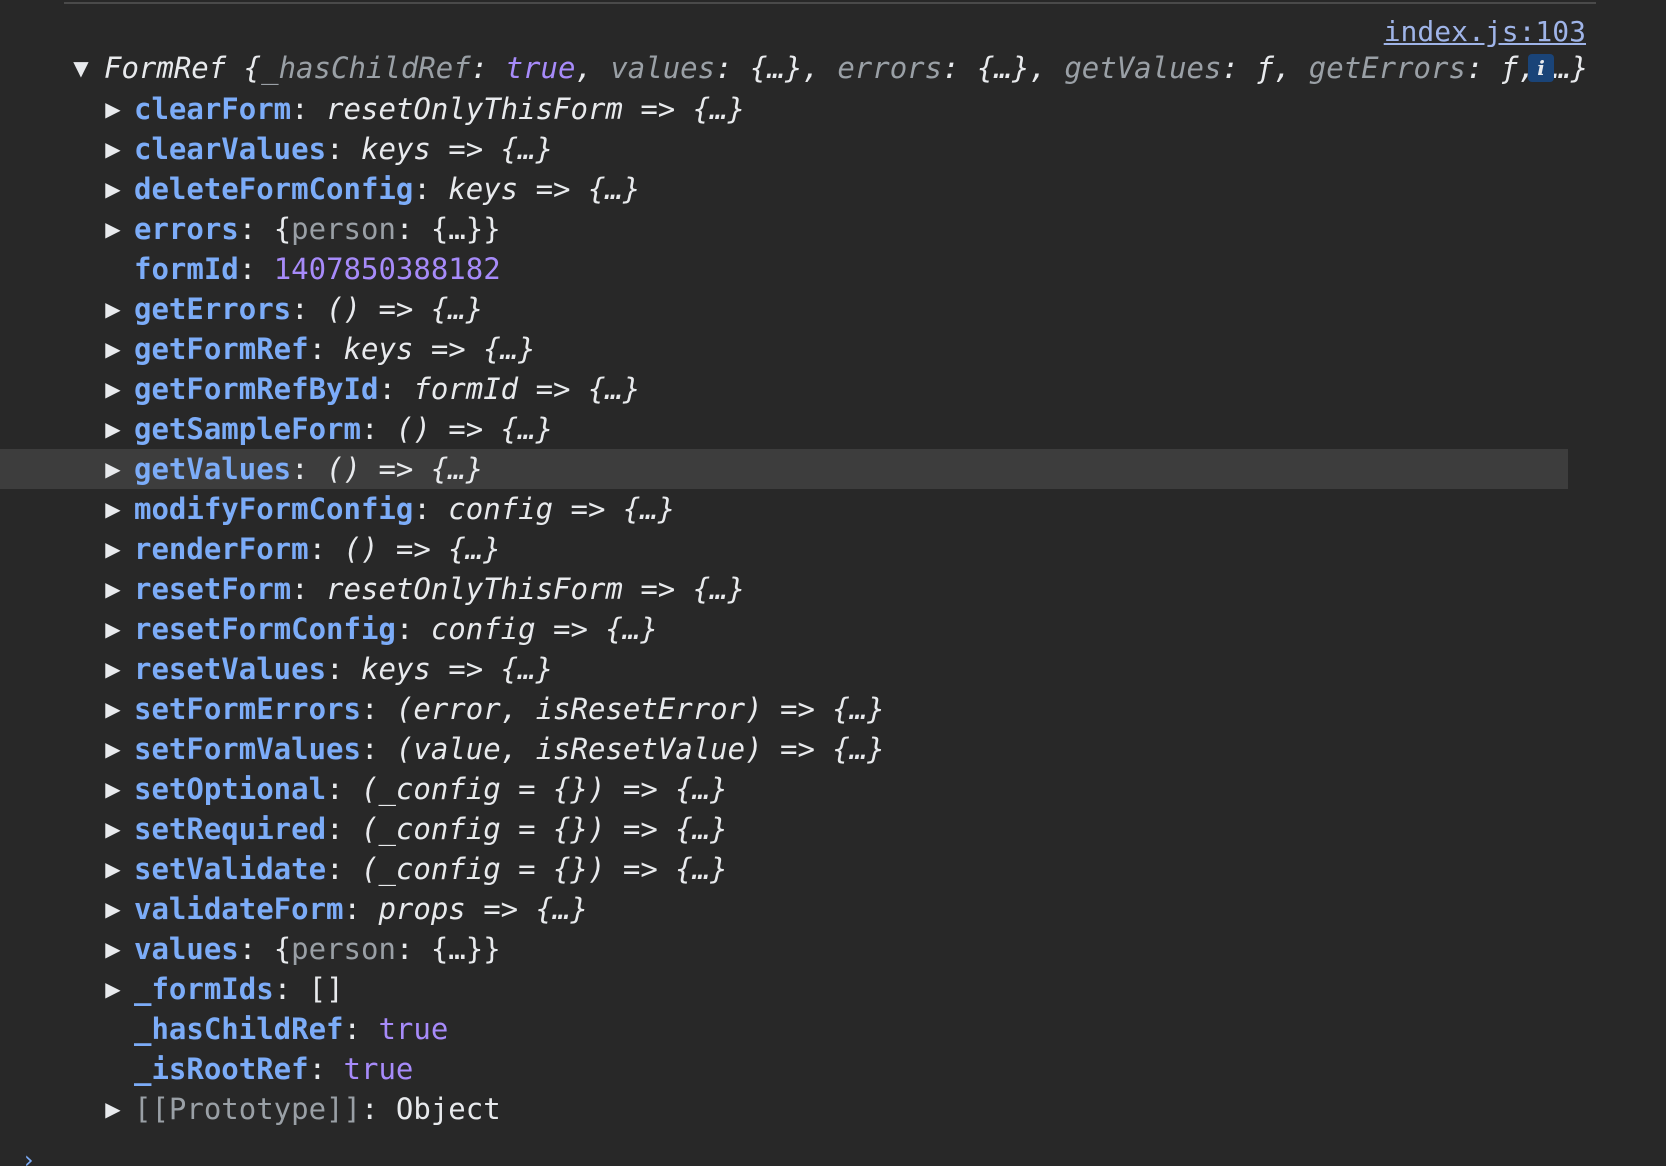  What do you see at coordinates (165, 68) in the screenshot?
I see `object-class-name: FormRef` at bounding box center [165, 68].